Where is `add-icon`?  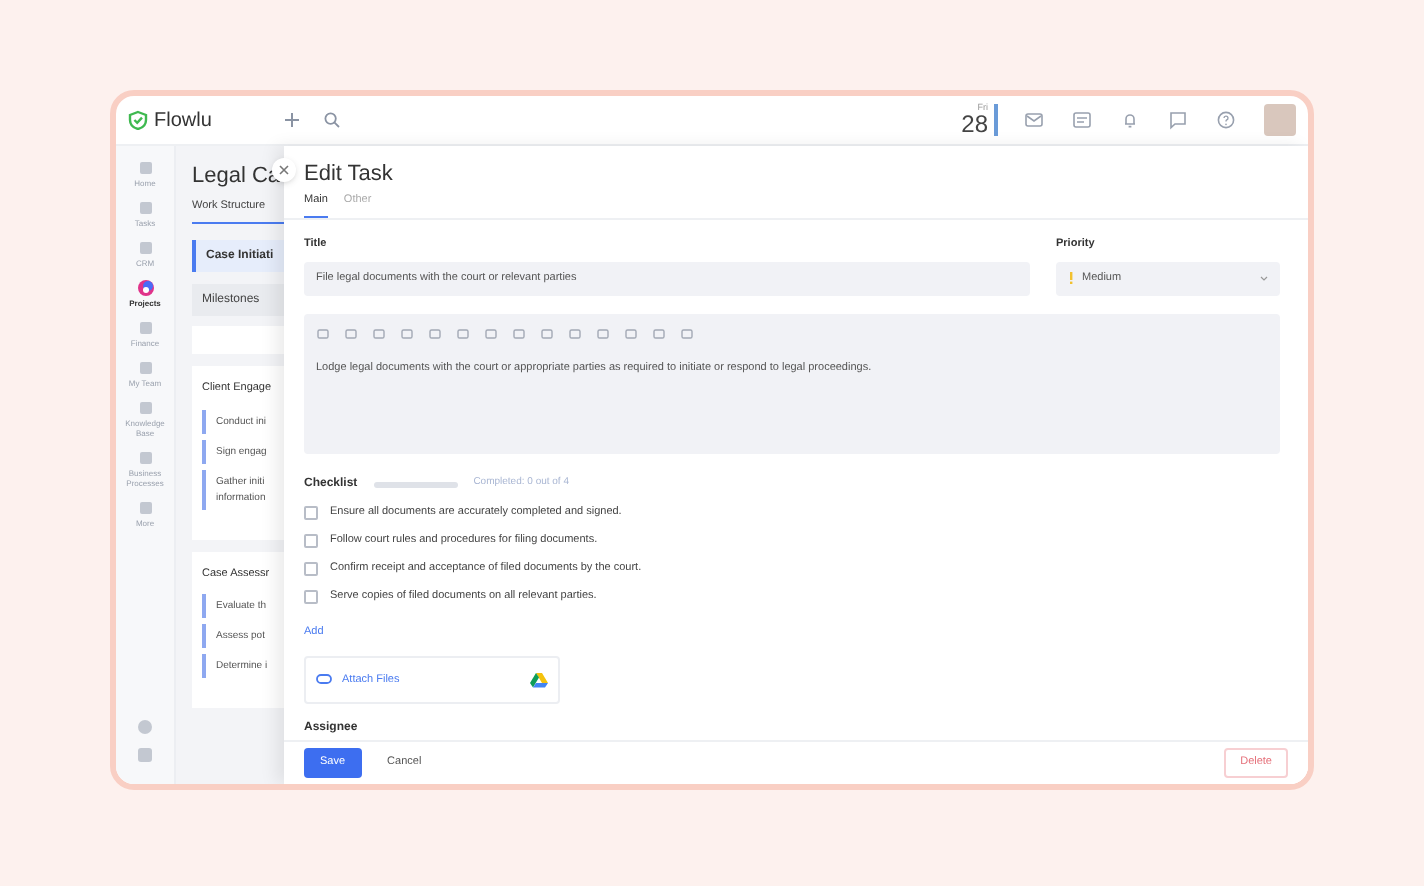 add-icon is located at coordinates (291, 120).